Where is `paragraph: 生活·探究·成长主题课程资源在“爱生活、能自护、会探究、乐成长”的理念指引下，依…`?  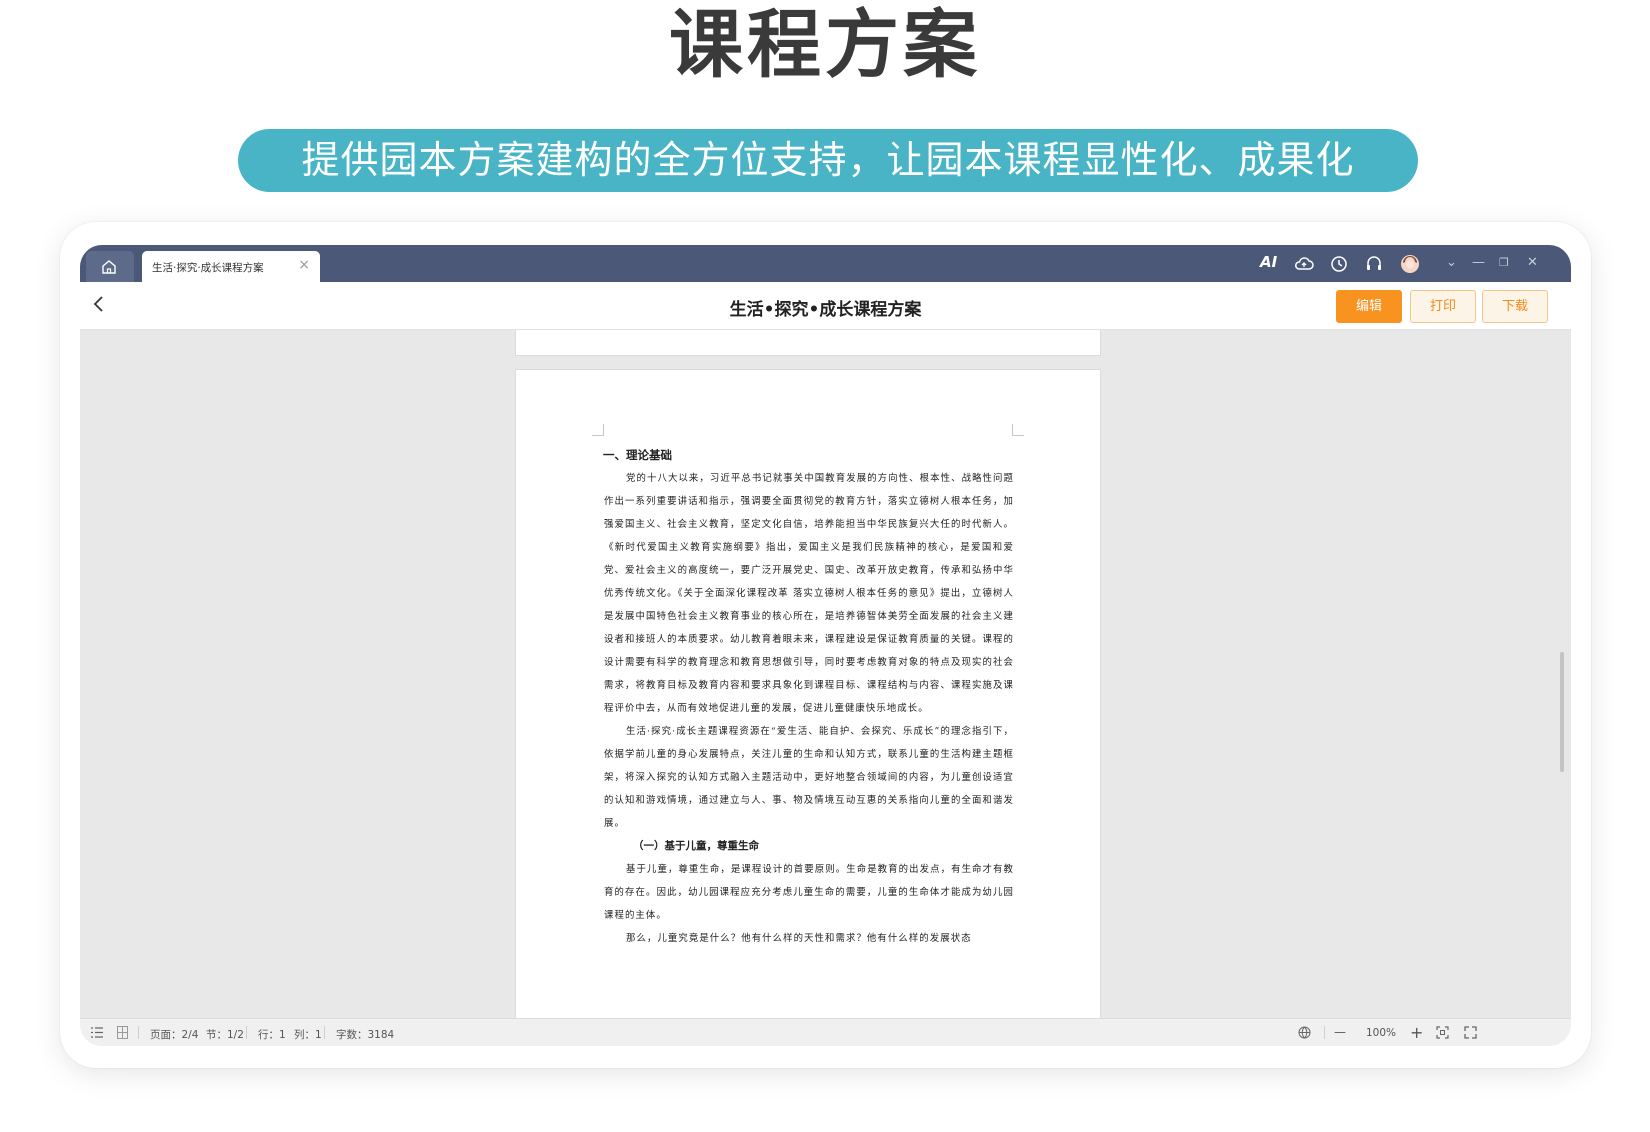 paragraph: 生活·探究·成长主题课程资源在“爱生活、能自护、会探究、乐成长”的理念指引下，依… is located at coordinates (809, 777).